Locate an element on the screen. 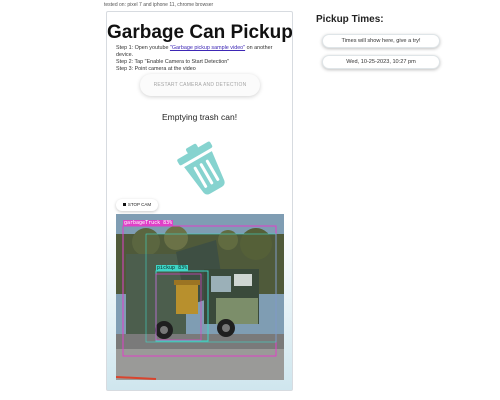 Image resolution: width=500 pixels, height=400 pixels. pickup-time-entry: Times will show here, give a try! is located at coordinates (381, 41).